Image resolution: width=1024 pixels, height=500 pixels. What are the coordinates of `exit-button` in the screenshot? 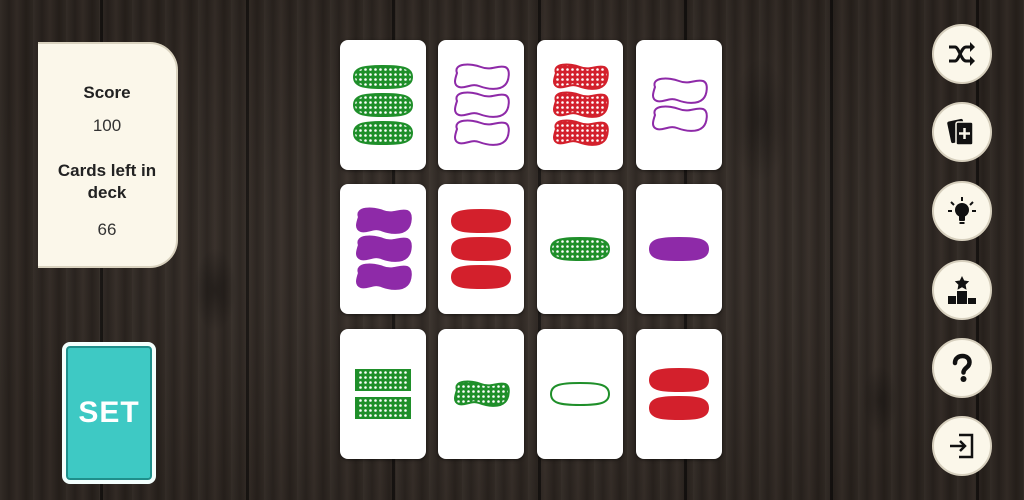 It's located at (962, 446).